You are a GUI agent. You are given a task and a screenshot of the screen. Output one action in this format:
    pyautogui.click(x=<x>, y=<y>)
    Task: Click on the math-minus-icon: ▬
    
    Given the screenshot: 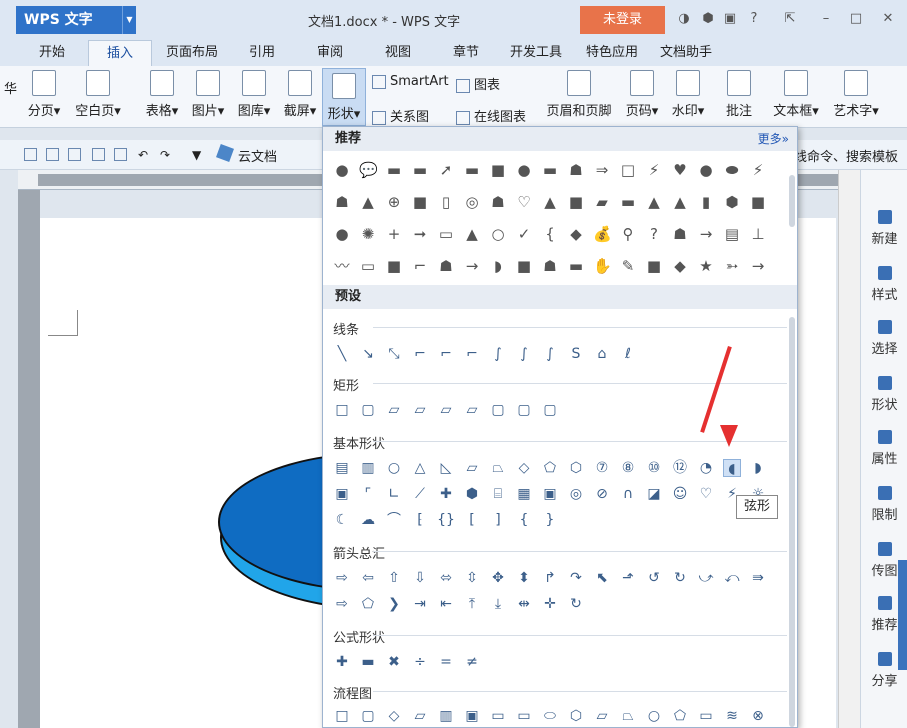 What is the action you would take?
    pyautogui.click(x=368, y=662)
    